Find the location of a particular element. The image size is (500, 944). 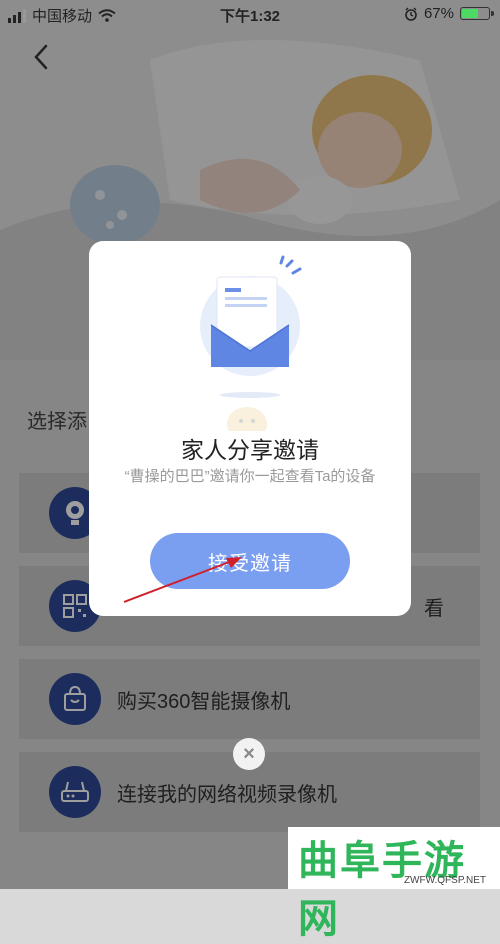

dialog-message: “曹操的巴巴”邀请你一起查看Ta的设备 is located at coordinates (250, 476).